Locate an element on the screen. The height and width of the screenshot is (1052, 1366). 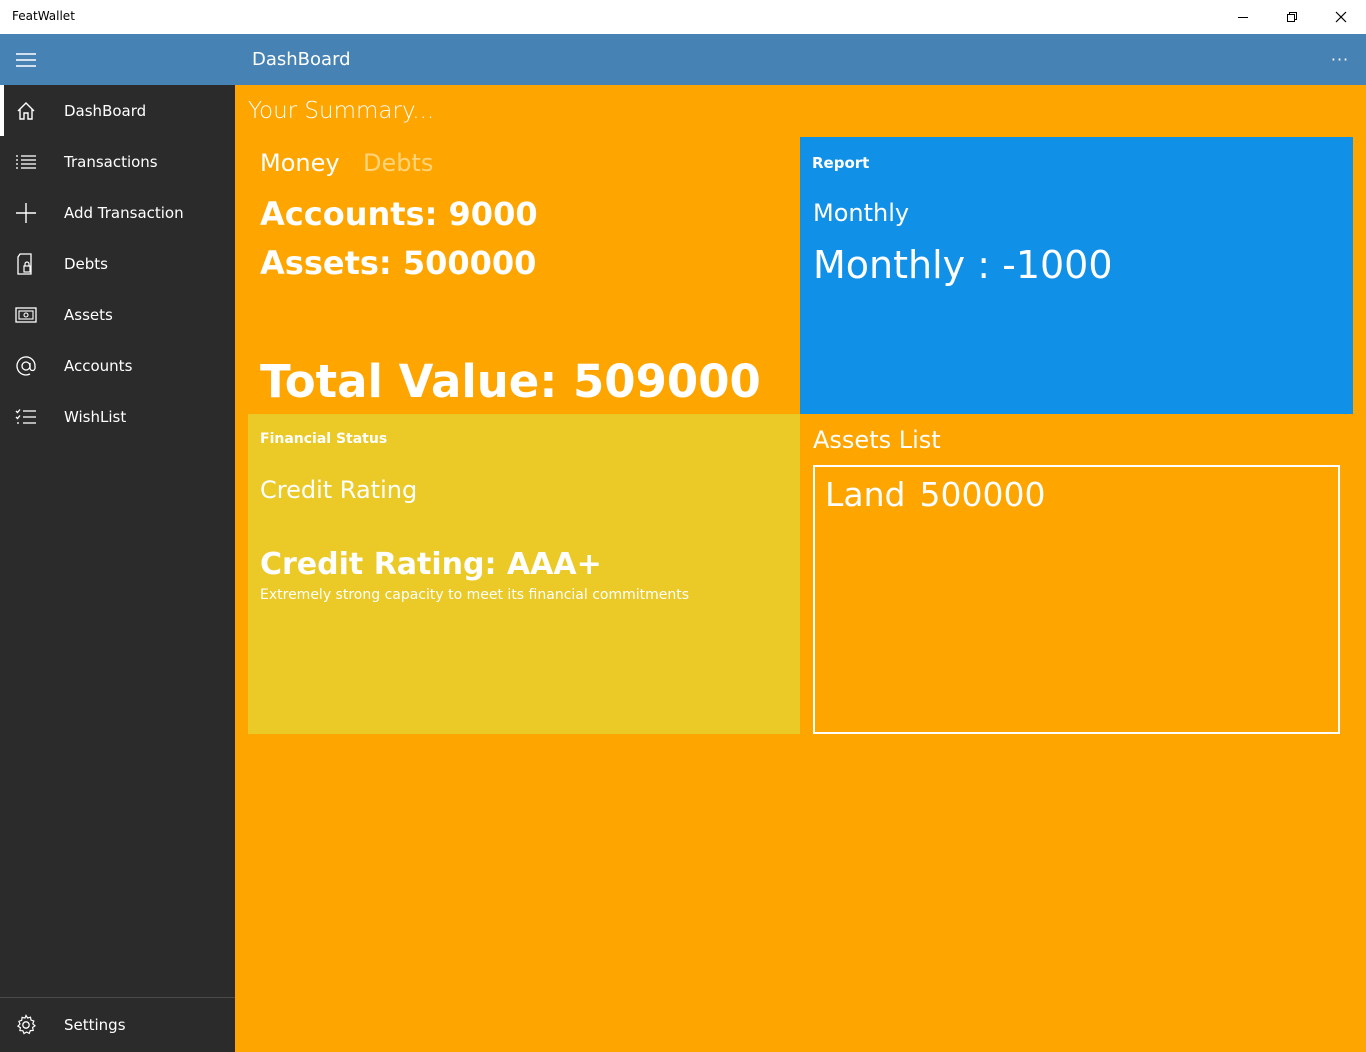
sidebar-item-label: WishList is located at coordinates (95, 416).